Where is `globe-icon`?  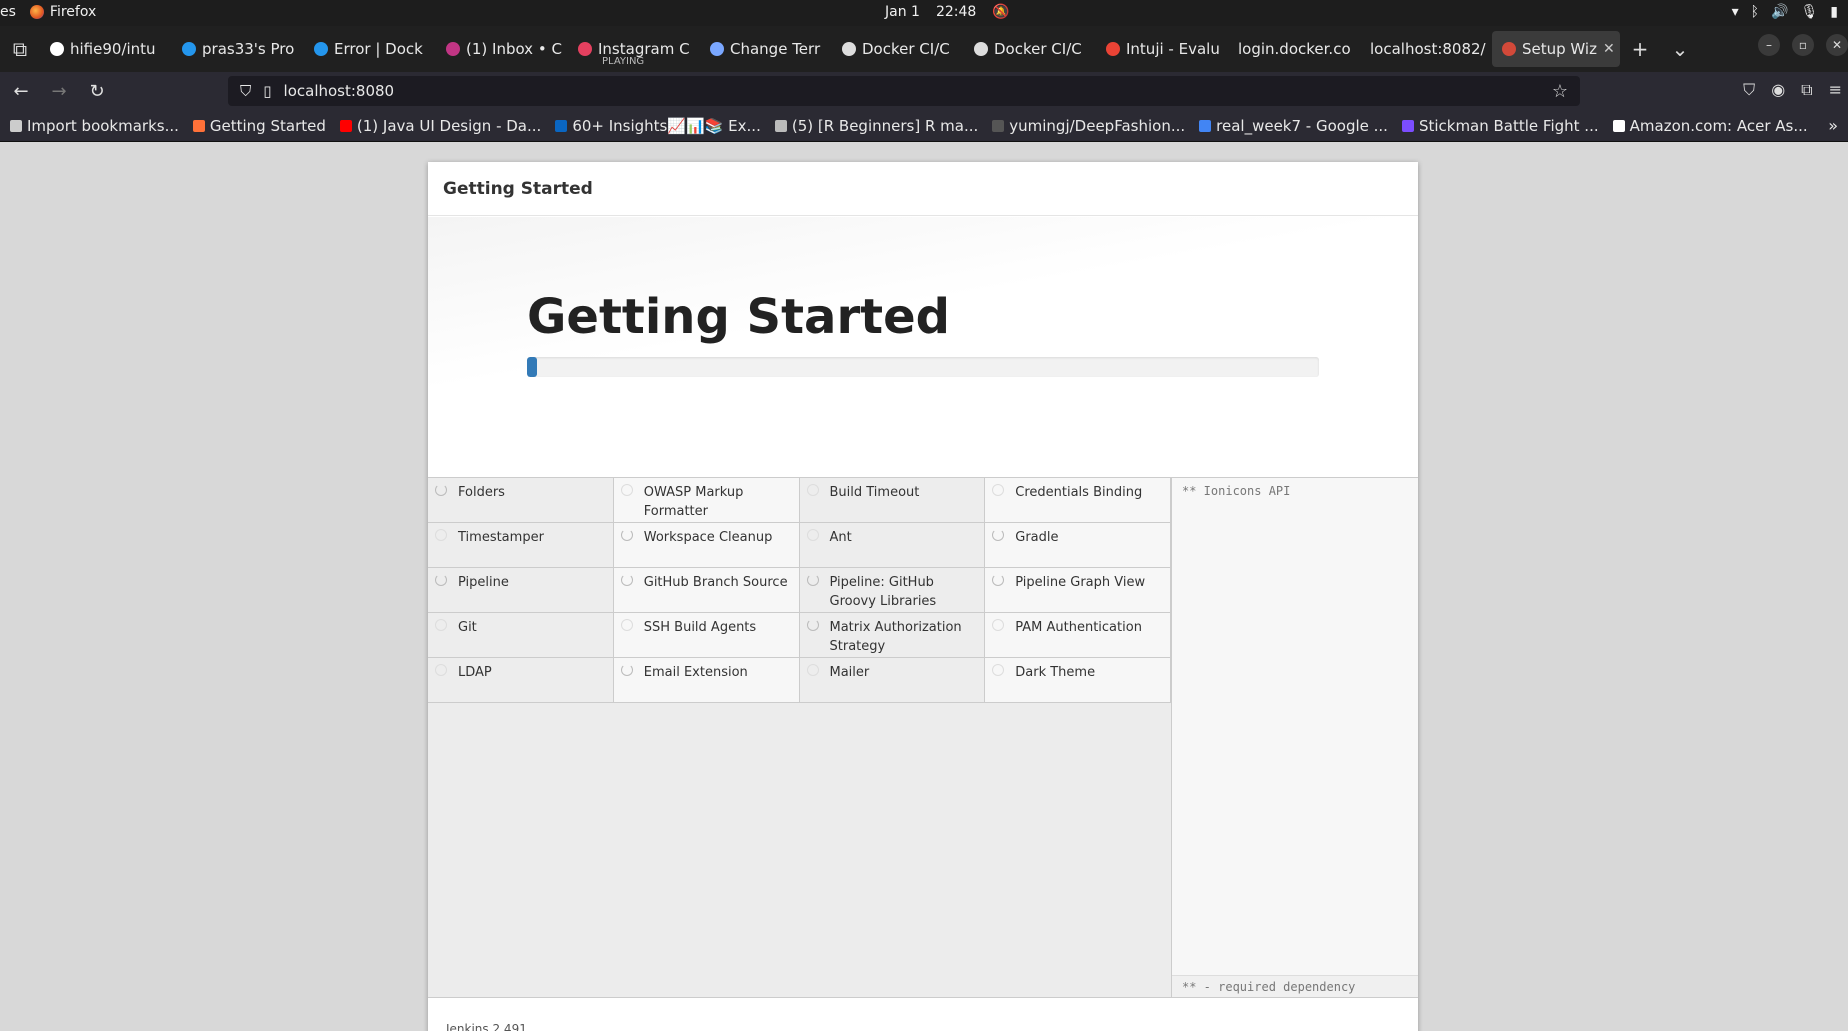
globe-icon is located at coordinates (780, 125).